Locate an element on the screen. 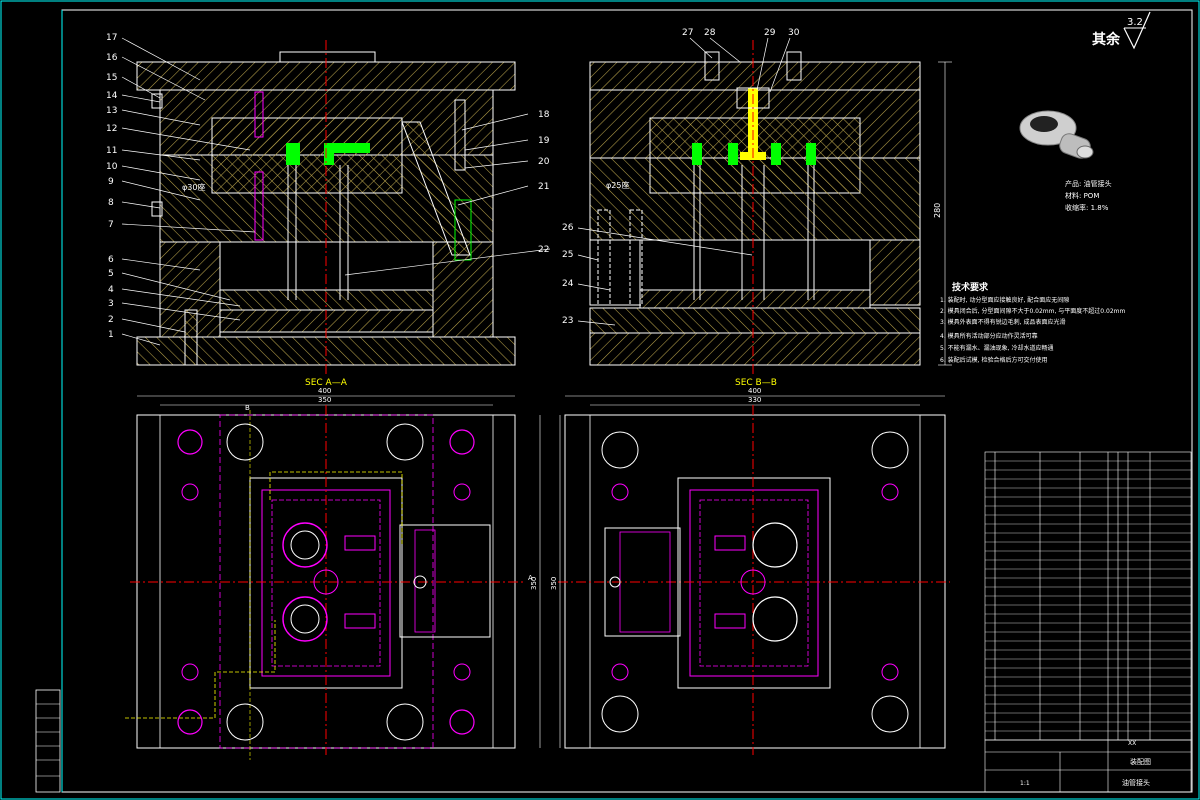 This screenshot has height=800, width=1200. tech-req-item: 4. 模具所有活动部分应动作灵活可靠 is located at coordinates (989, 336).